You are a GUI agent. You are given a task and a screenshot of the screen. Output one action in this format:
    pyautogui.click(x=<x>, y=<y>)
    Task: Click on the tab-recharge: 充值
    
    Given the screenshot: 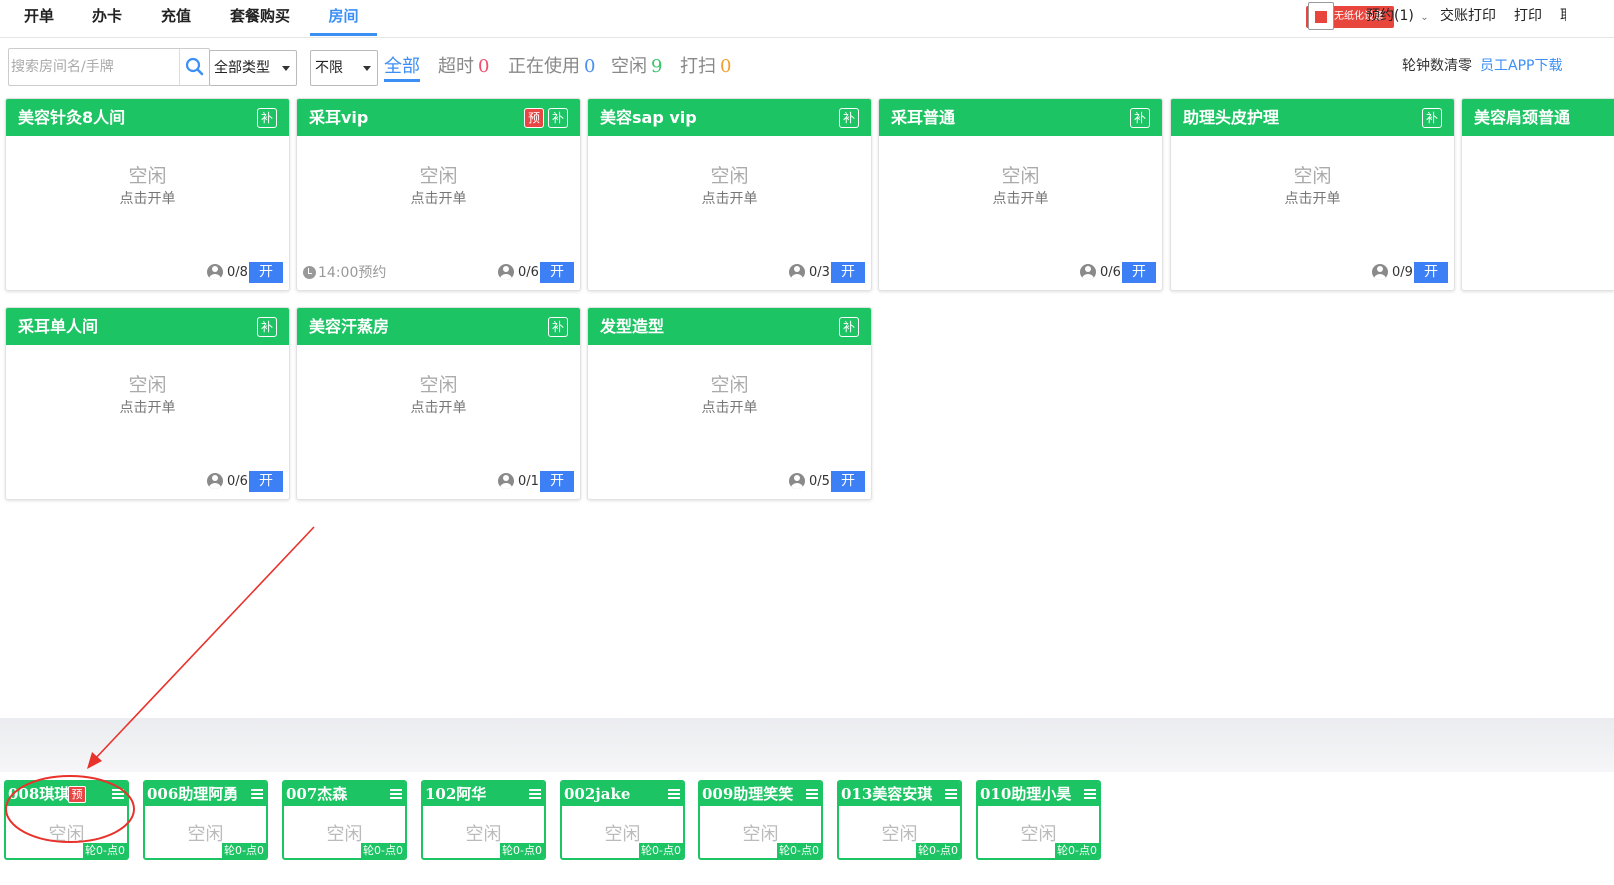 What is the action you would take?
    pyautogui.click(x=176, y=18)
    